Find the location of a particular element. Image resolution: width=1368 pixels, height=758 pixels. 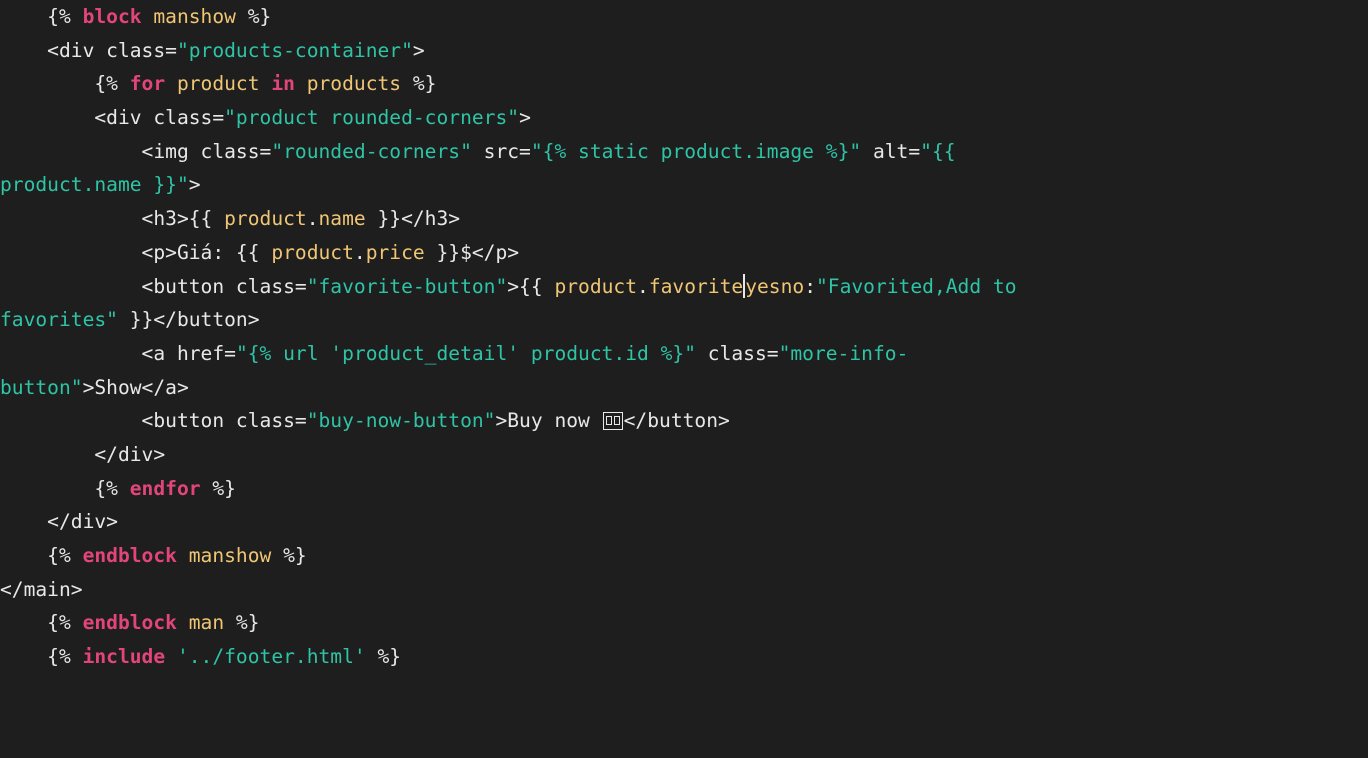

code-token-string: "rounded-corners" is located at coordinates (371, 151).